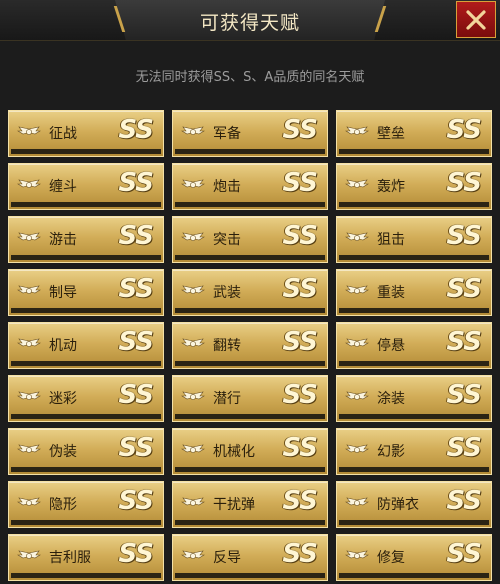  What do you see at coordinates (250, 77) in the screenshot?
I see `talent-rule-note: 无法同时获得SS、S、A品质的同名天赋` at bounding box center [250, 77].